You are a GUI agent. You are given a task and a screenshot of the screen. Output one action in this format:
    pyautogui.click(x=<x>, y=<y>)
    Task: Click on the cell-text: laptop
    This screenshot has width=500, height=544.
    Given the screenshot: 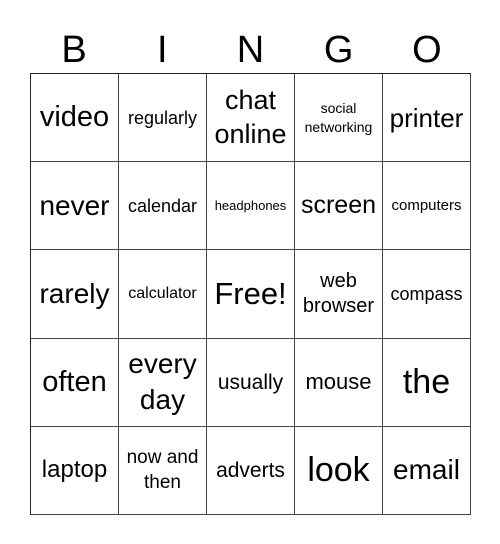 What is the action you would take?
    pyautogui.click(x=74, y=470)
    